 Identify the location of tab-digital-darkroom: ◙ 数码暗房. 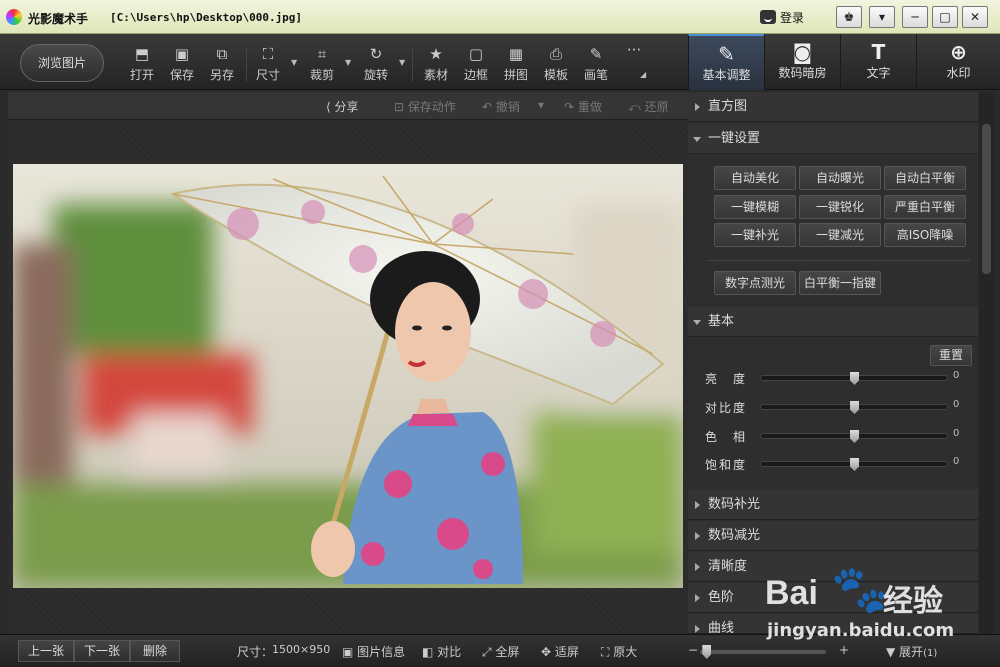
(802, 62).